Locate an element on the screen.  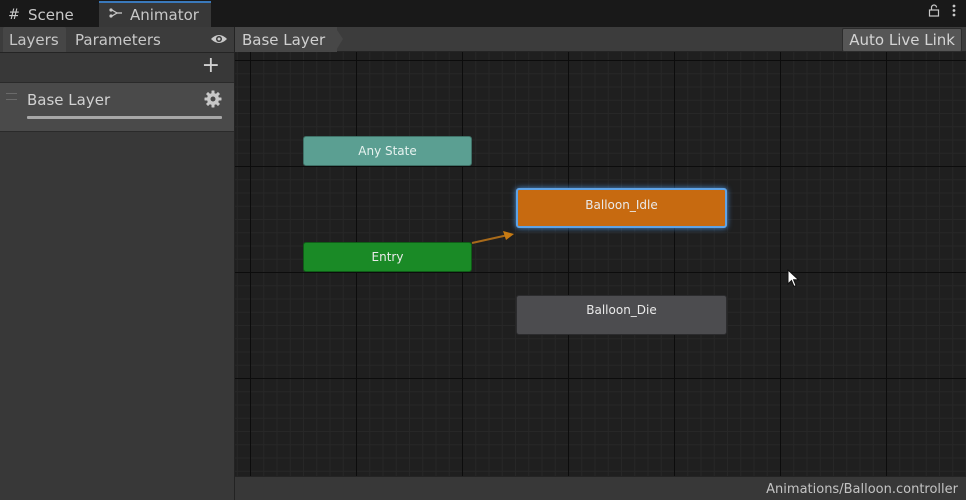
mouse-cursor-icon is located at coordinates (793, 278).